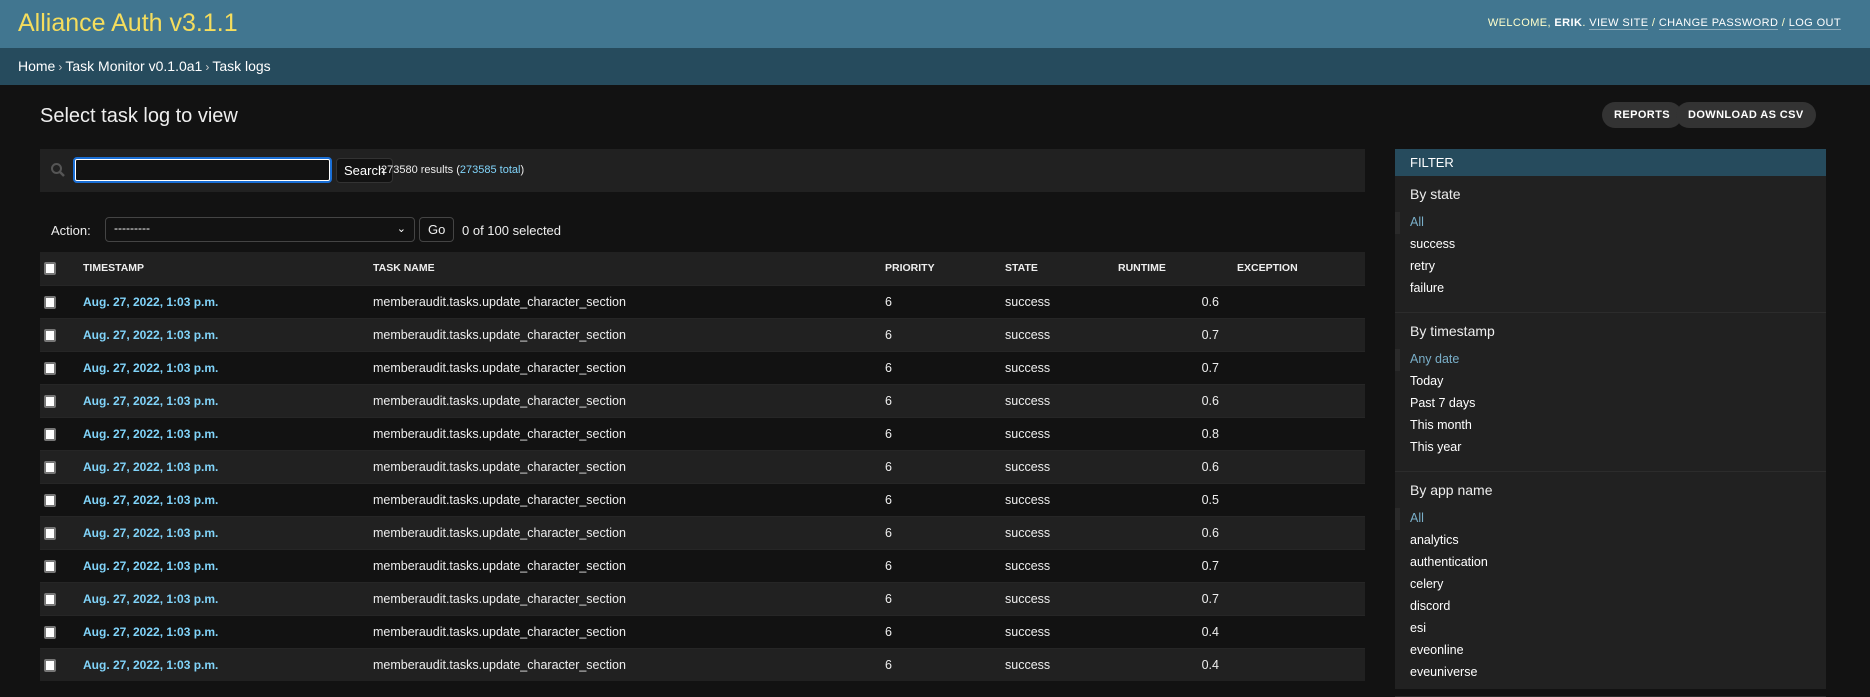  Describe the element at coordinates (1061, 268) in the screenshot. I see `column-state: STATE` at that location.